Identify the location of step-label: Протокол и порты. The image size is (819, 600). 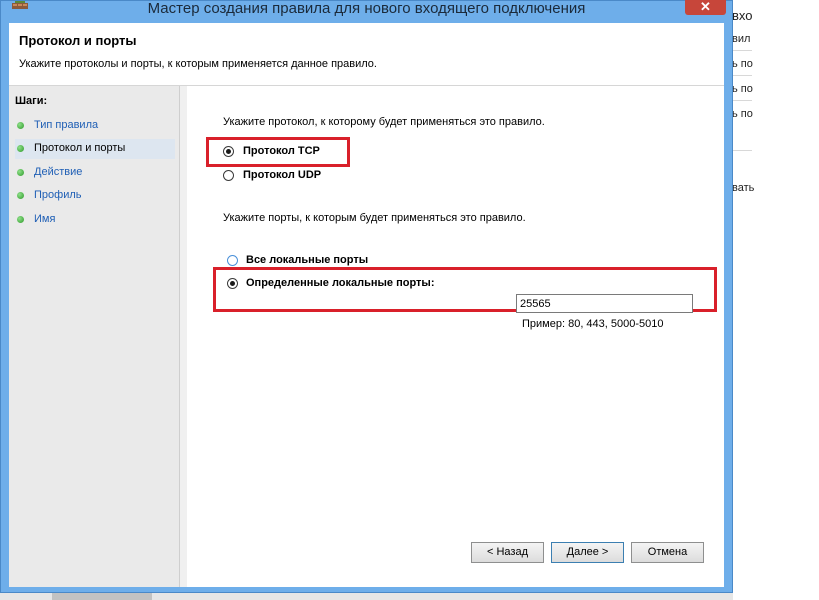
(80, 148).